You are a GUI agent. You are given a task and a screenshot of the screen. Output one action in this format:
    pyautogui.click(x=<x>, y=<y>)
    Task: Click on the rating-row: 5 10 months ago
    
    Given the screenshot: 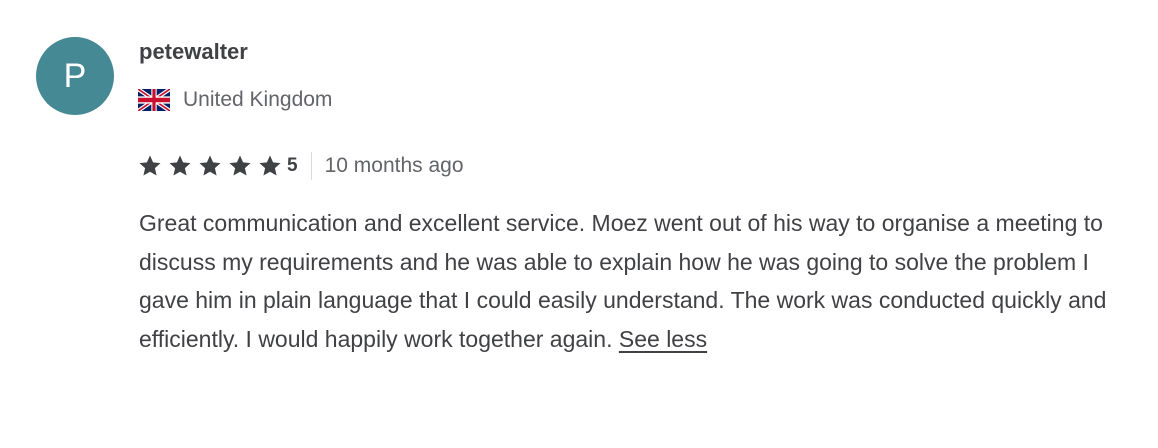 What is the action you would take?
    pyautogui.click(x=301, y=166)
    